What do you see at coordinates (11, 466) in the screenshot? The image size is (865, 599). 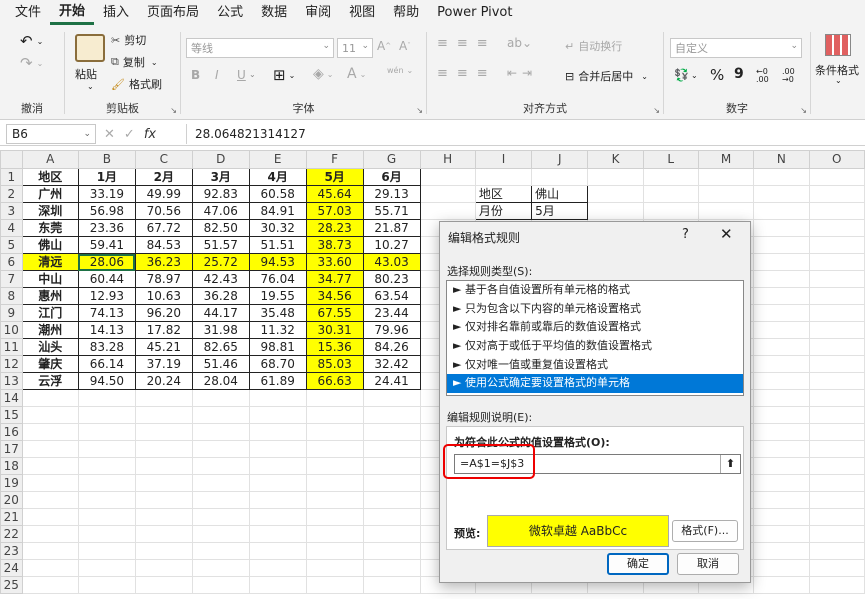 I see `row-header: 18` at bounding box center [11, 466].